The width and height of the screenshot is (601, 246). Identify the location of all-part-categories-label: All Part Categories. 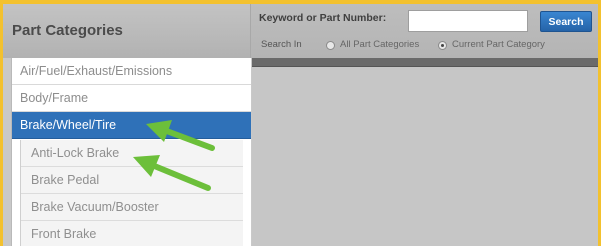
(380, 44).